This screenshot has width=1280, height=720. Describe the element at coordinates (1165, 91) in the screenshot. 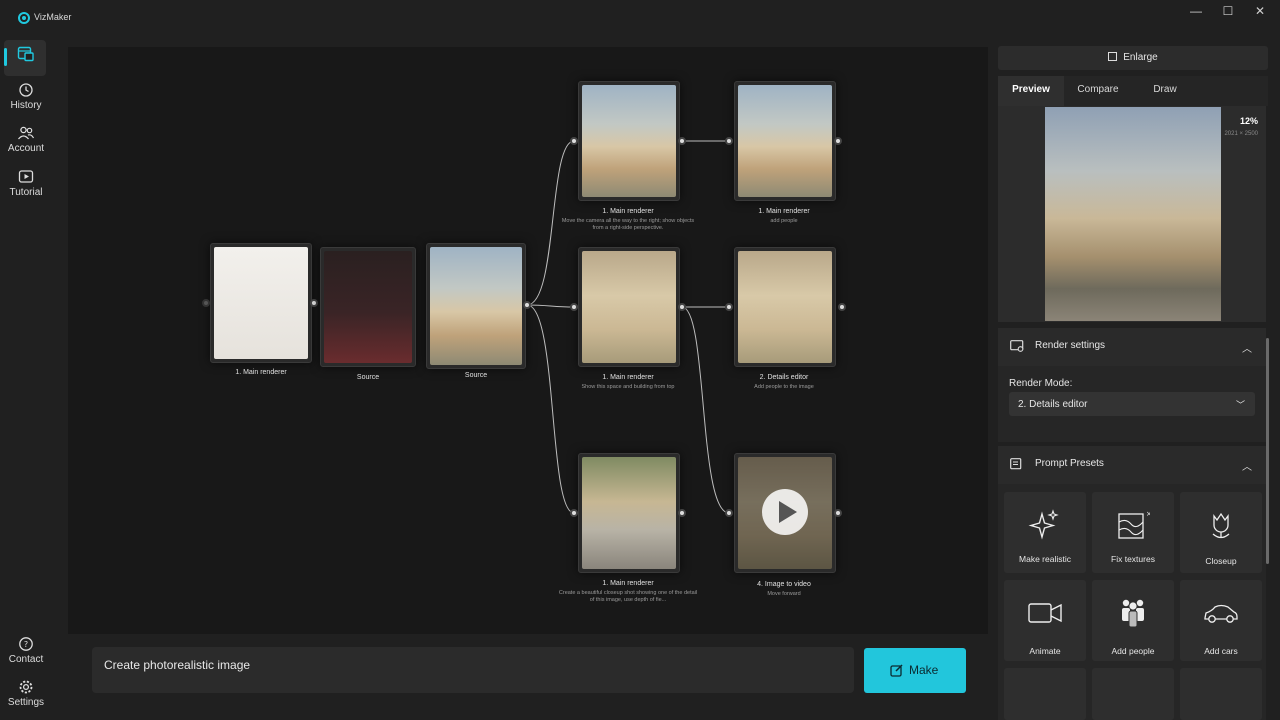

I see `tab-draw: Draw` at that location.